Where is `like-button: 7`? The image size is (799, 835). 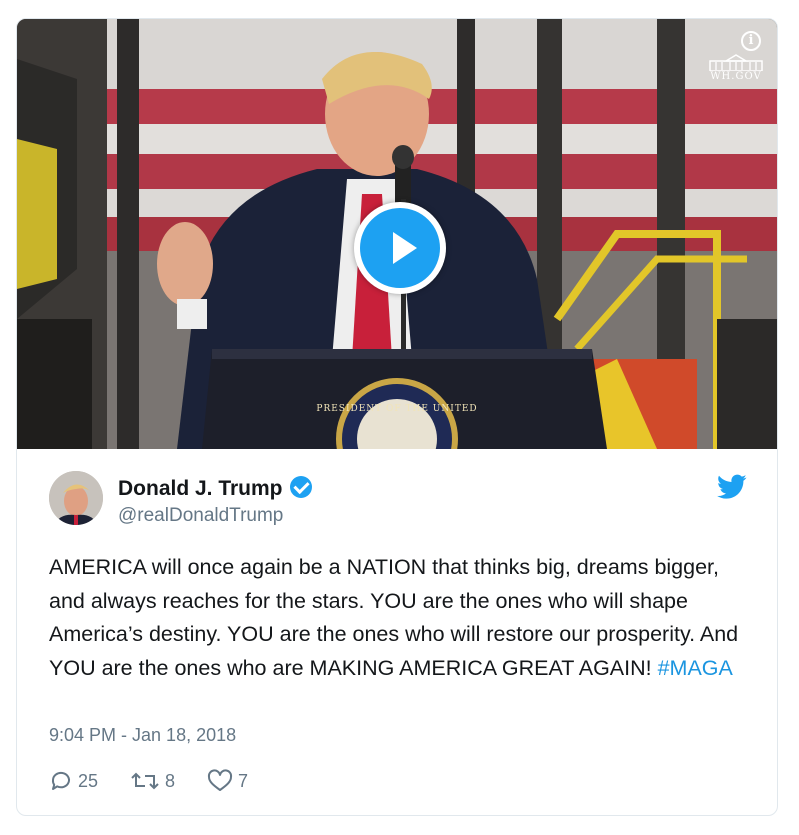
like-button: 7 is located at coordinates (227, 781).